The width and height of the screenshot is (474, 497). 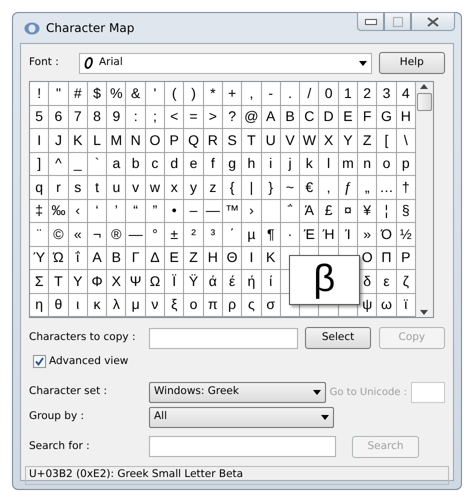 What do you see at coordinates (136, 188) in the screenshot?
I see `character-cell: v` at bounding box center [136, 188].